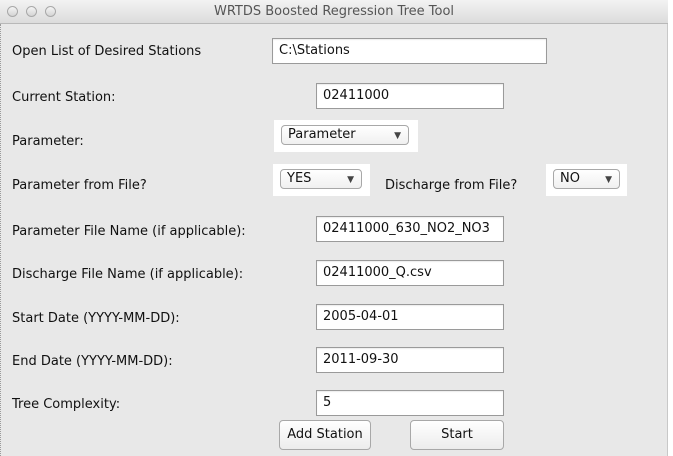 Image resolution: width=673 pixels, height=456 pixels. What do you see at coordinates (570, 178) in the screenshot?
I see `discharge-from-file-value: NO` at bounding box center [570, 178].